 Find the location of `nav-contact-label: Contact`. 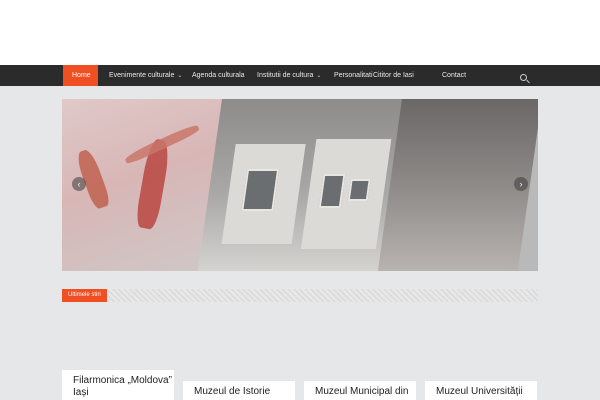

nav-contact-label: Contact is located at coordinates (454, 75).